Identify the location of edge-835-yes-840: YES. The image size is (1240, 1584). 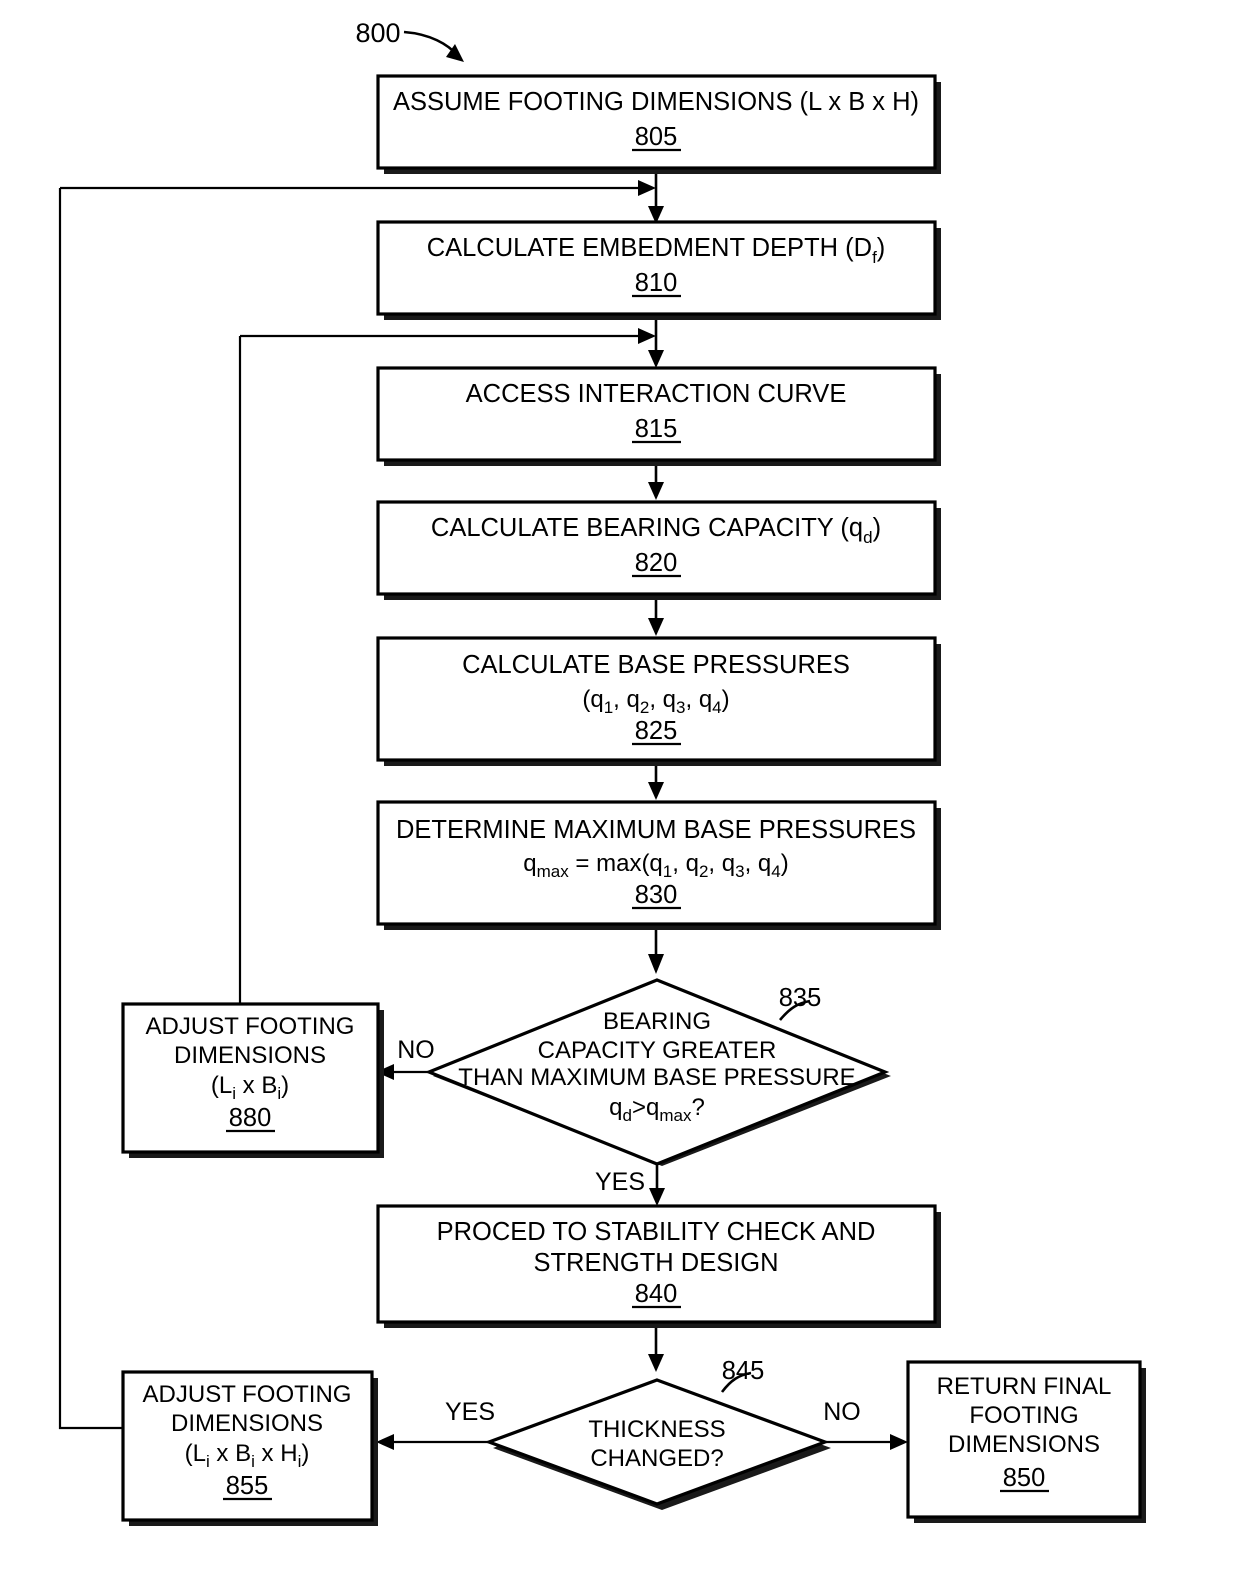
(630, 1185).